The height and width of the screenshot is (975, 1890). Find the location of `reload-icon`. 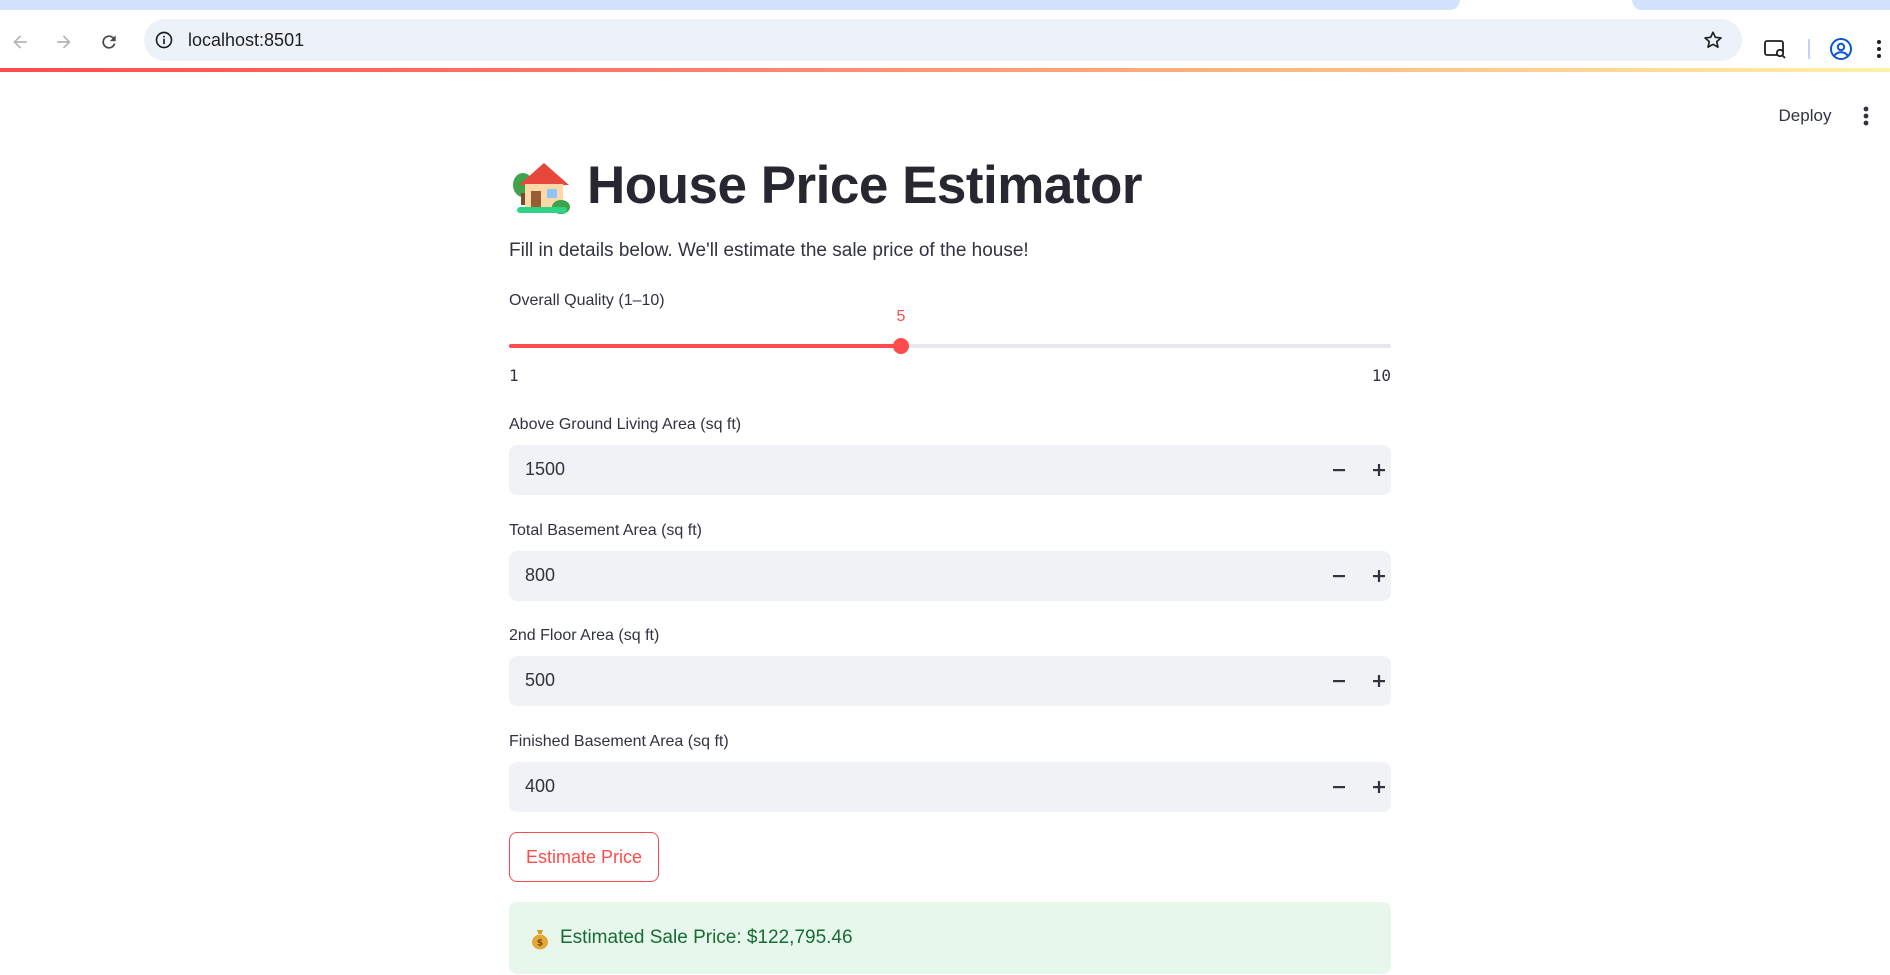

reload-icon is located at coordinates (109, 42).